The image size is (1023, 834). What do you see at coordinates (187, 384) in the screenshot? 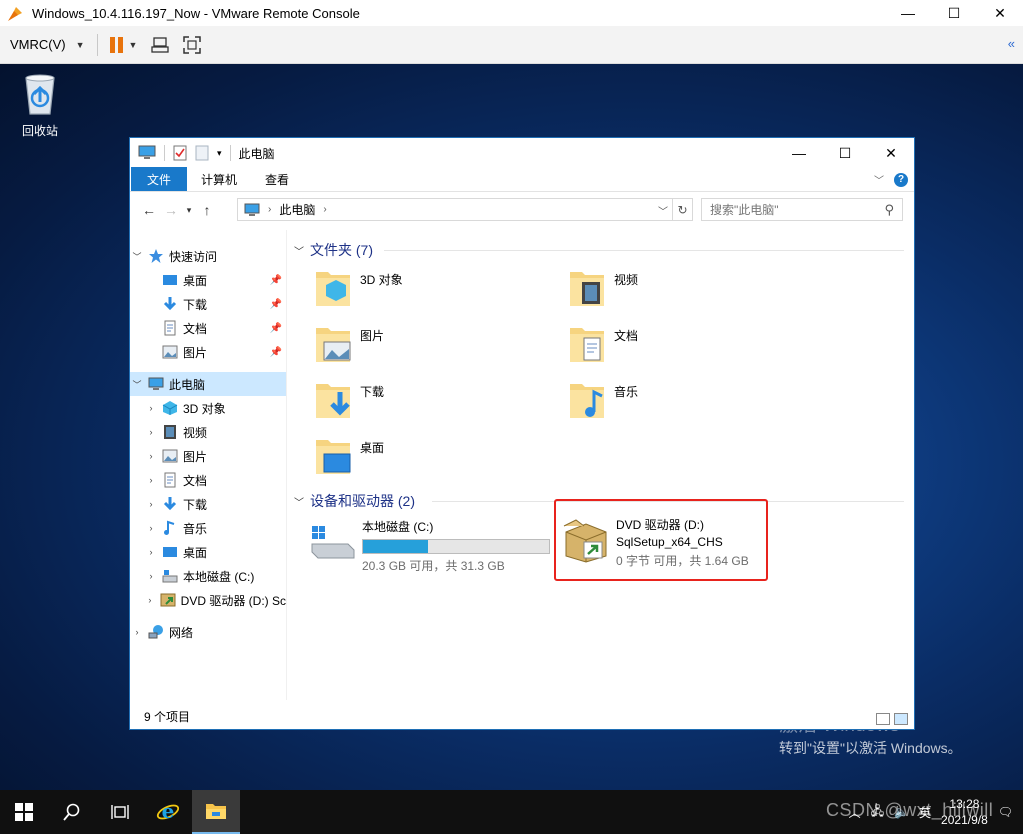
I see `nav-this-pc-label: 此电脑` at bounding box center [187, 384].